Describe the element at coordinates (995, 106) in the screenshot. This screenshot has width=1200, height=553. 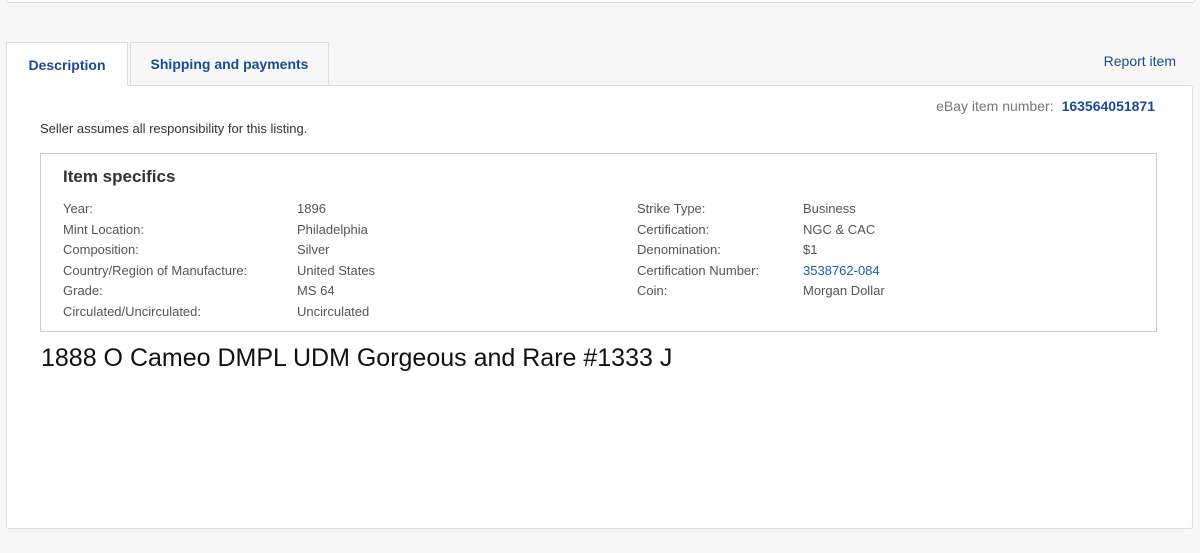
I see `item-number-label: eBay item number:` at that location.